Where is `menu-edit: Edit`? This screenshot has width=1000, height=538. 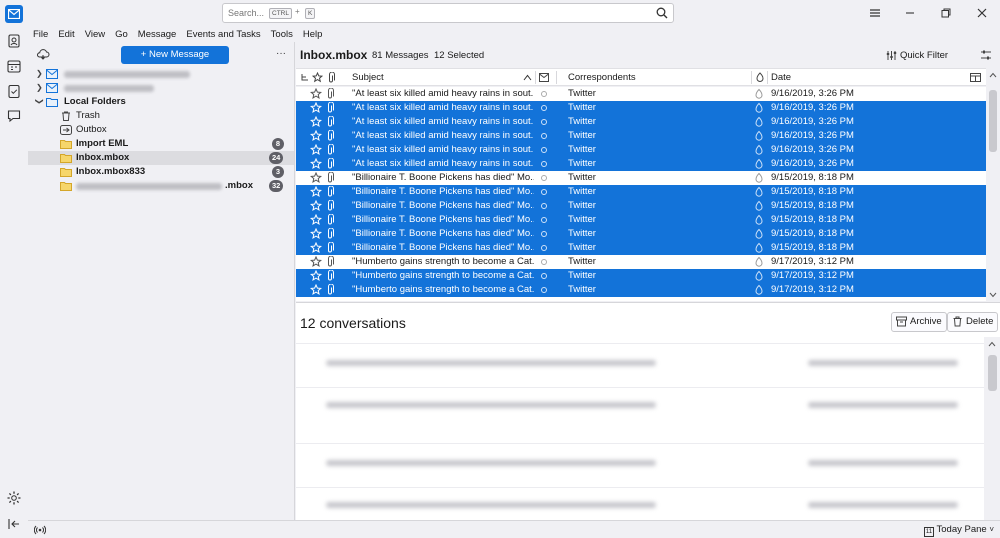 menu-edit: Edit is located at coordinates (66, 35).